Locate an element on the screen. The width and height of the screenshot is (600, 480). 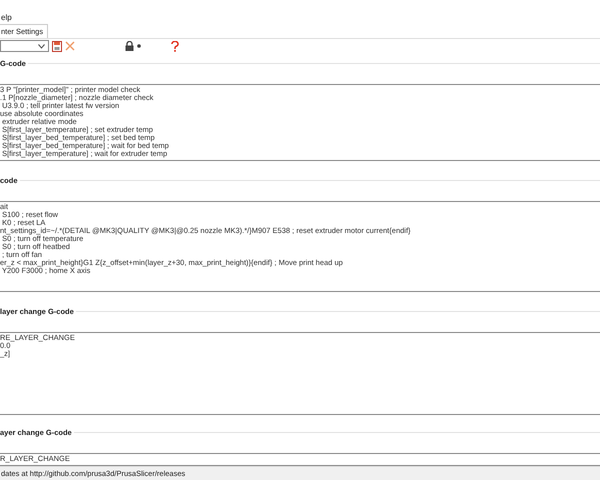
lock-icon is located at coordinates (129, 46).